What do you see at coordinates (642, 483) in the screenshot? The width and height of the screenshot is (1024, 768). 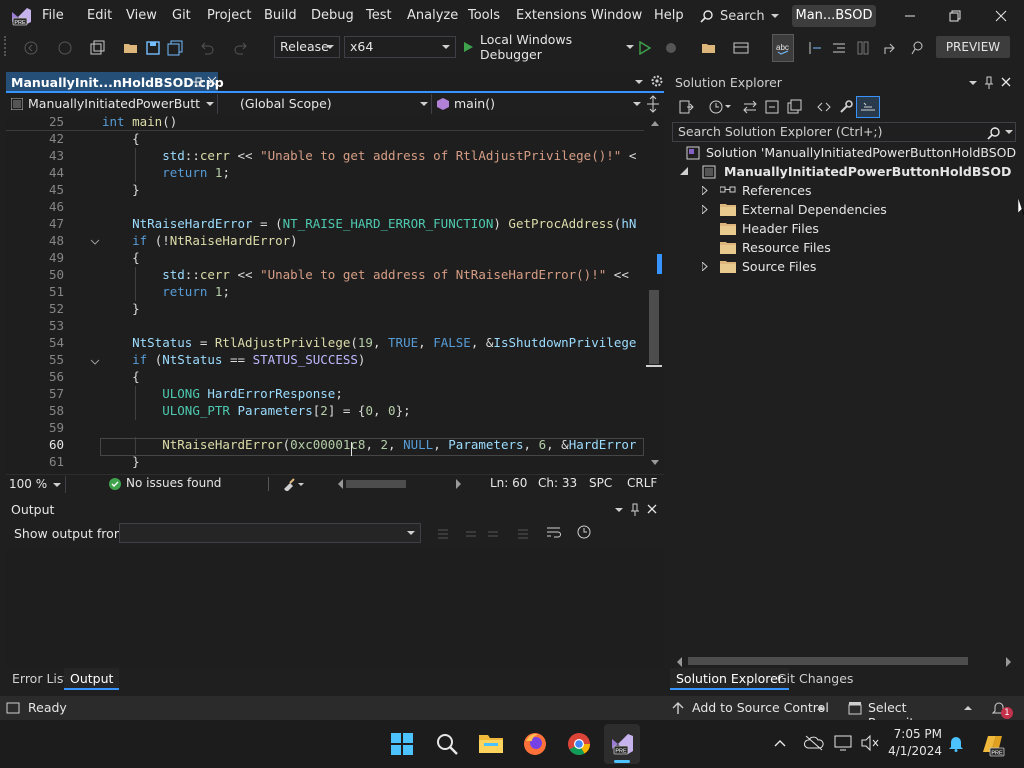 I see `line-ending-status: CRLF` at bounding box center [642, 483].